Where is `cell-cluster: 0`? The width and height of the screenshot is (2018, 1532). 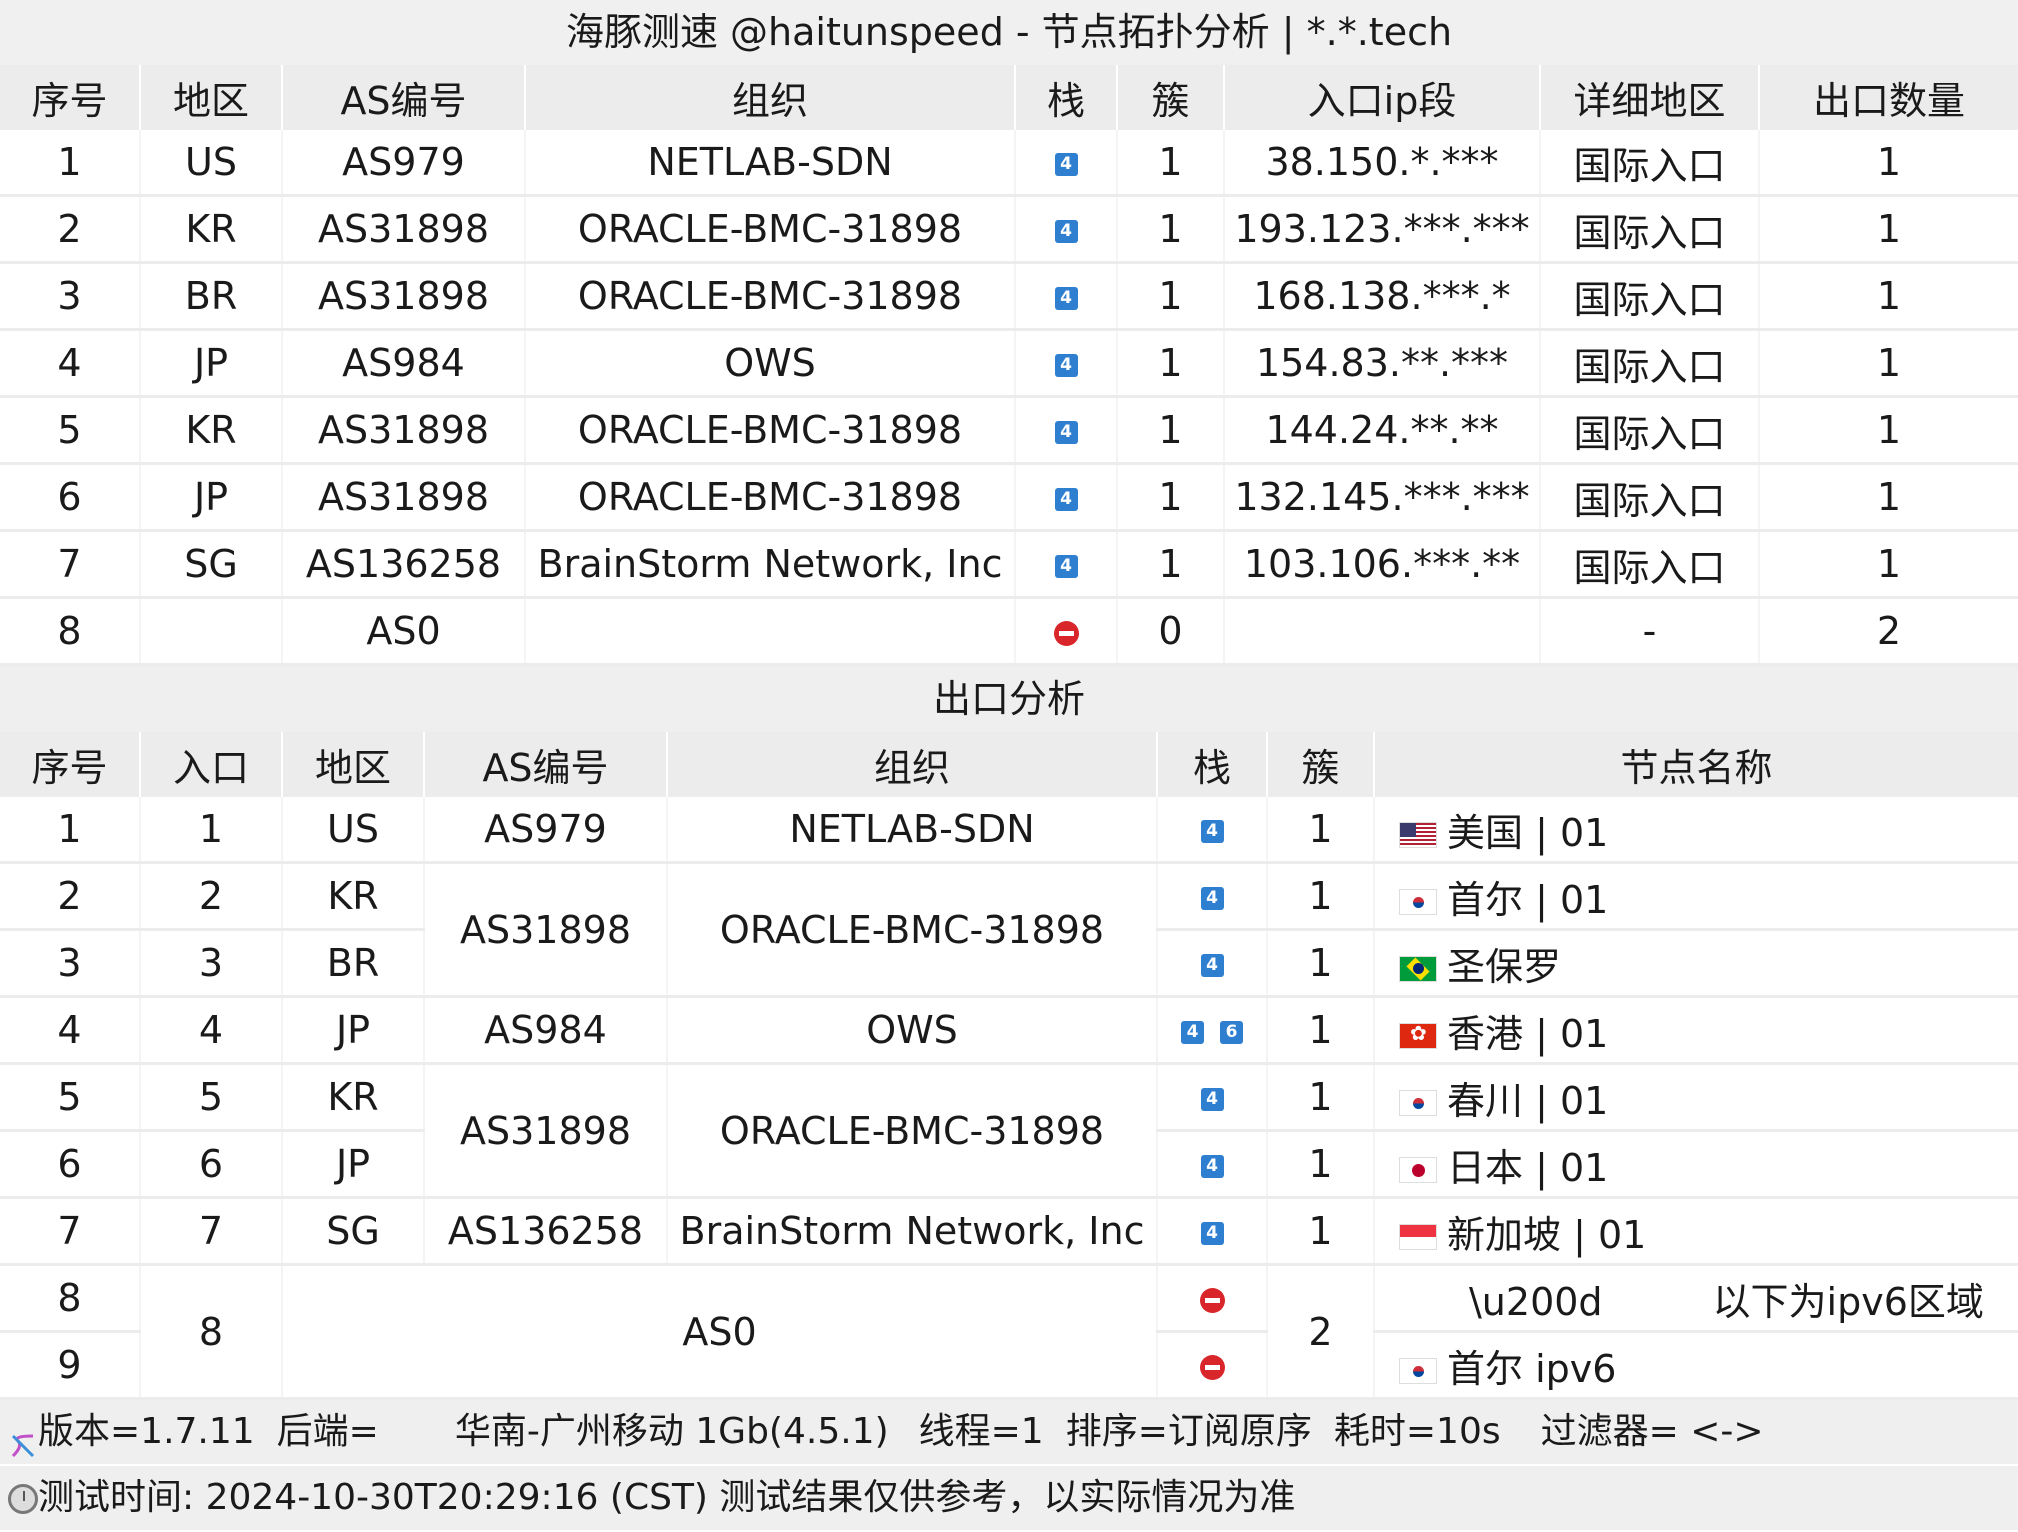 cell-cluster: 0 is located at coordinates (1171, 631).